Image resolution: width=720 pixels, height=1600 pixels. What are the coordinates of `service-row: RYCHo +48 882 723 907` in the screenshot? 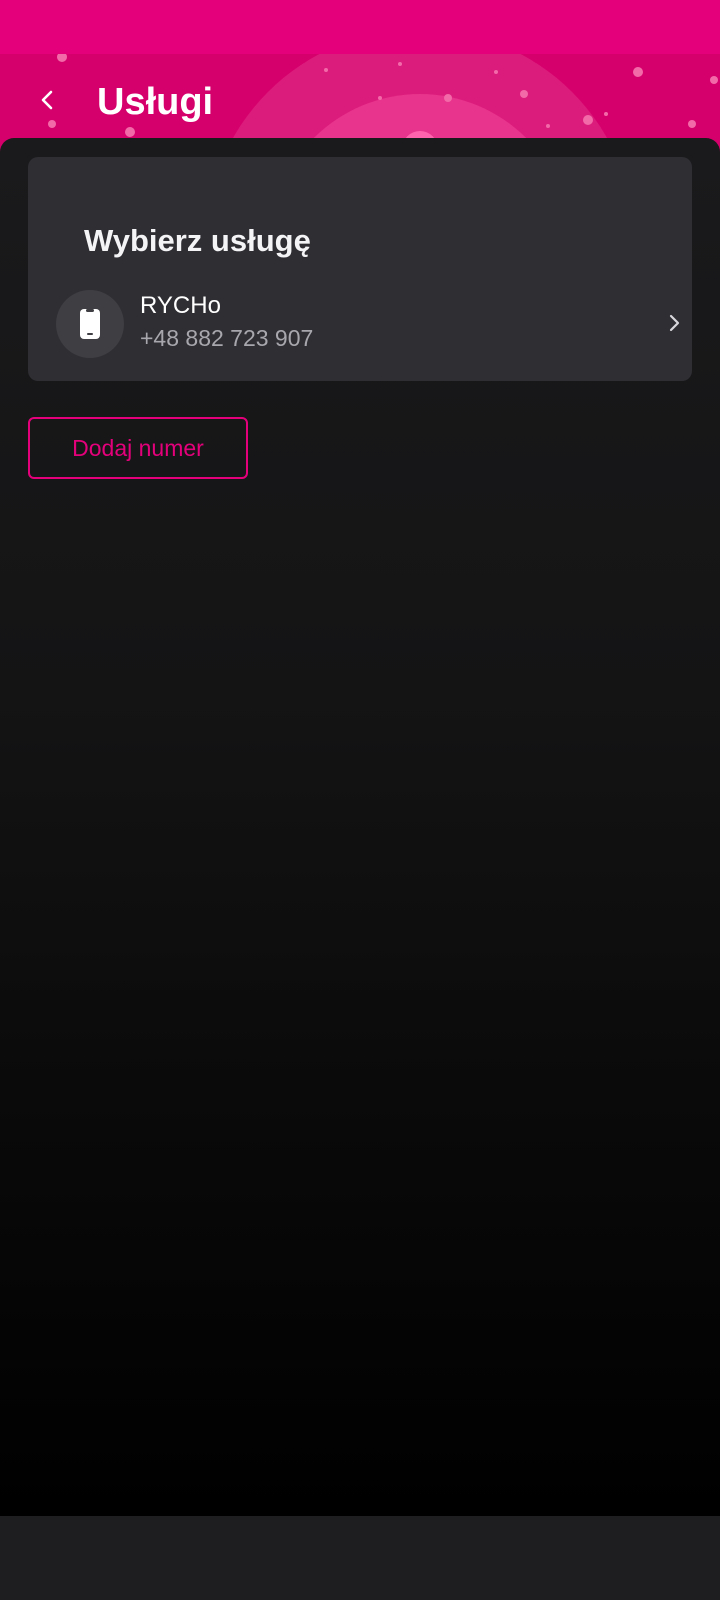 It's located at (360, 325).